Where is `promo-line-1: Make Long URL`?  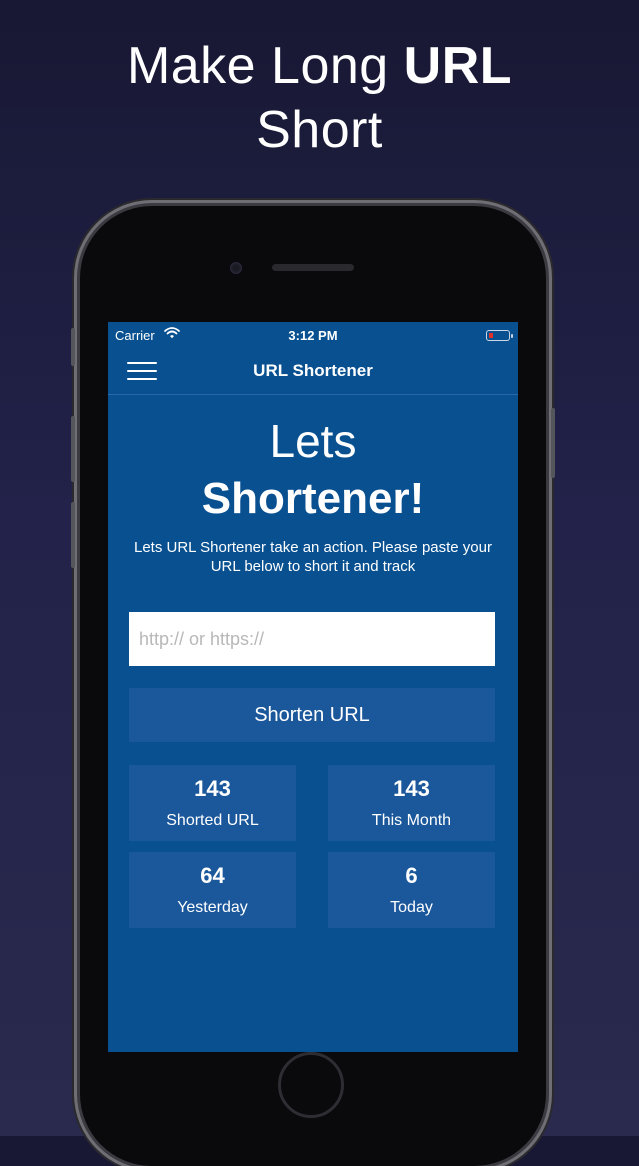 promo-line-1: Make Long URL is located at coordinates (319, 66).